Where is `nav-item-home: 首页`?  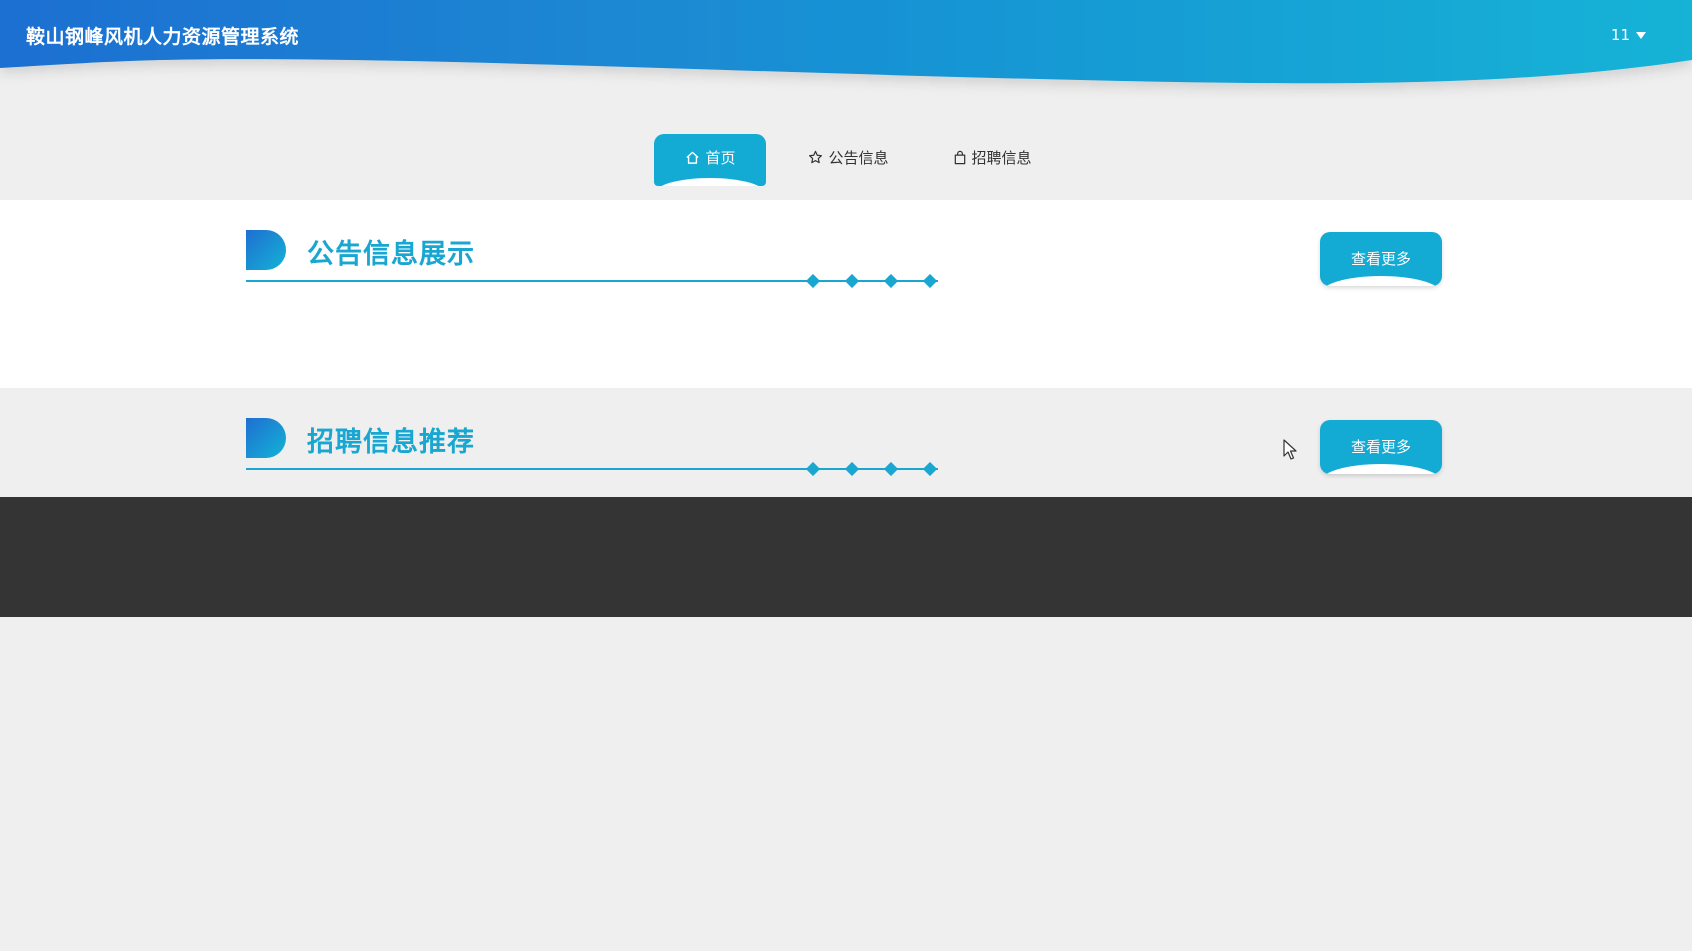
nav-item-home: 首页 is located at coordinates (710, 160).